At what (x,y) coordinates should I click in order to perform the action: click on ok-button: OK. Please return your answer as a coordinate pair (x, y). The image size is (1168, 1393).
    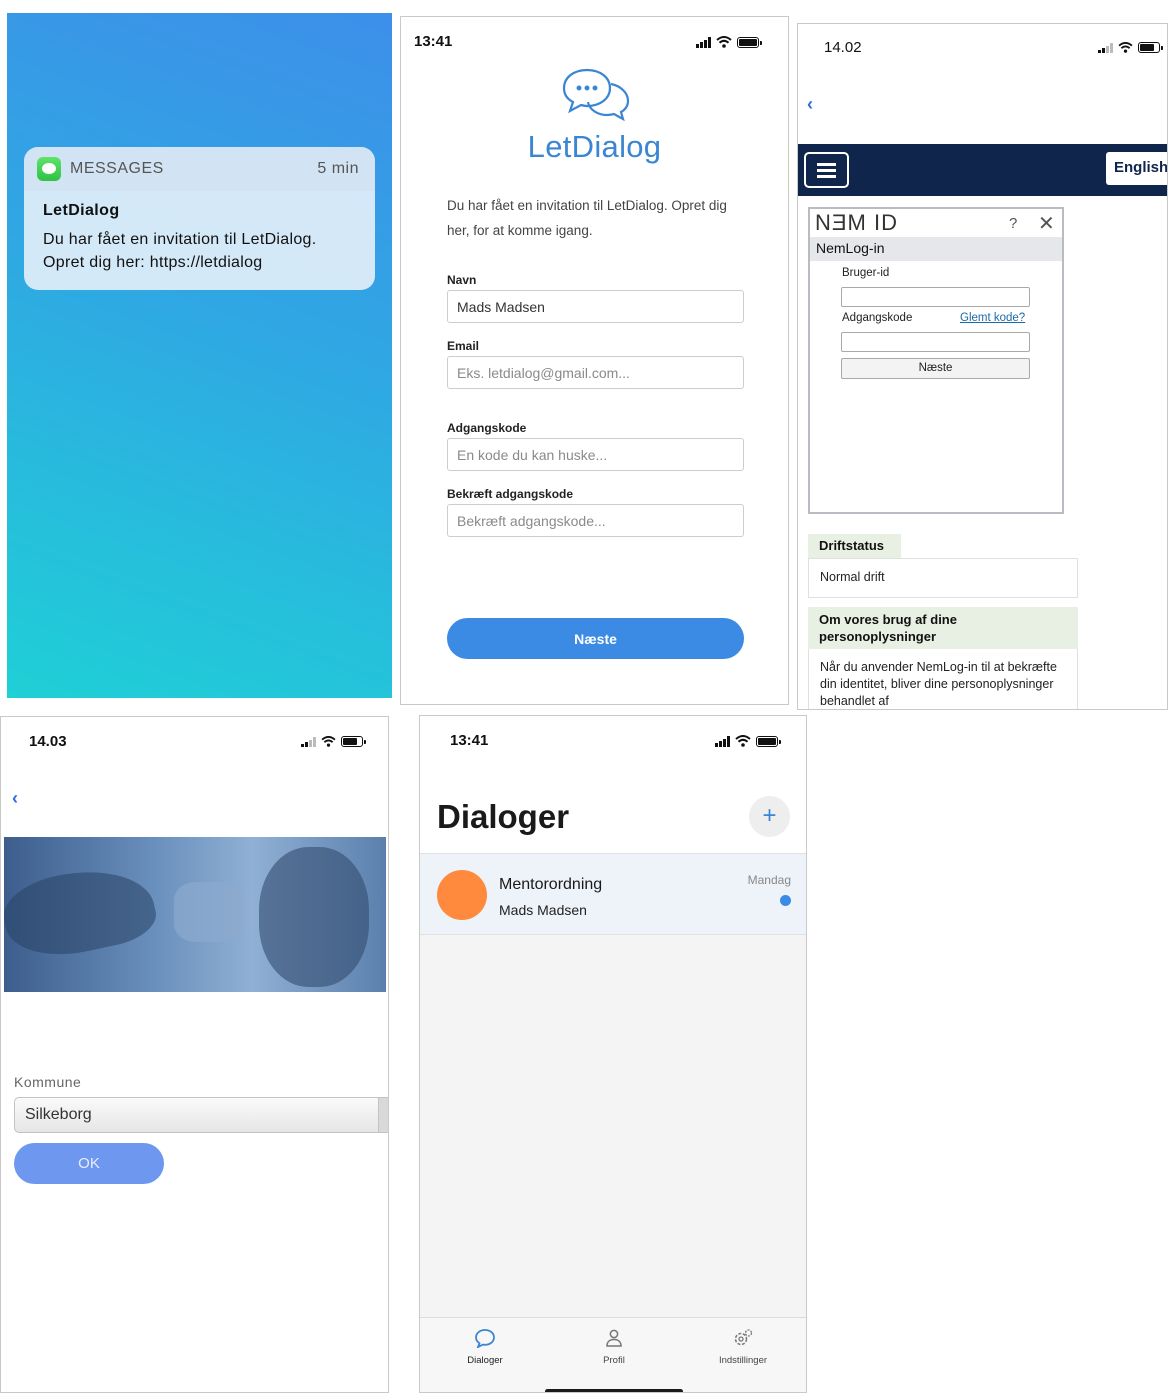
    Looking at the image, I should click on (89, 1163).